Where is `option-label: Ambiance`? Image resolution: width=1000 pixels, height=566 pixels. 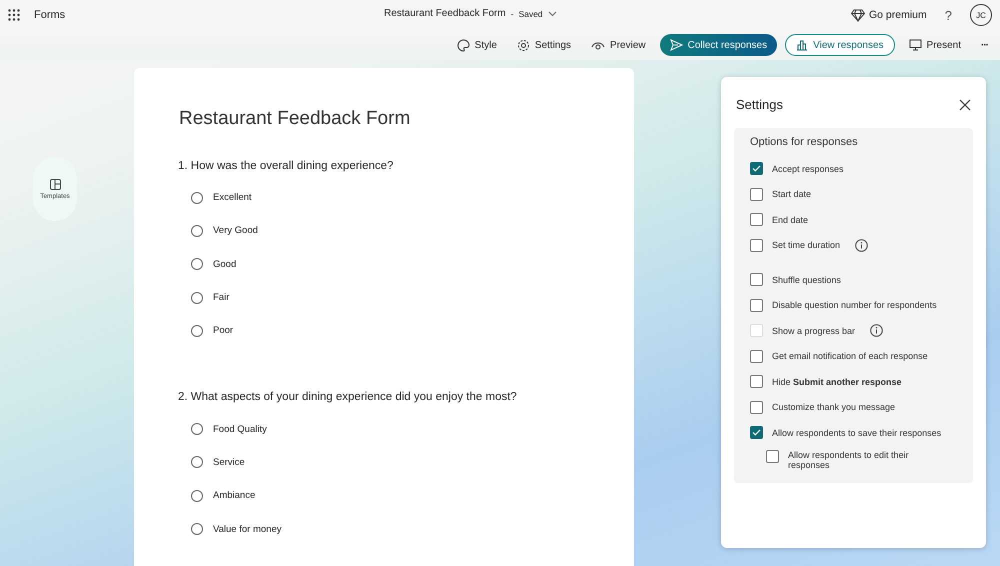 option-label: Ambiance is located at coordinates (234, 496).